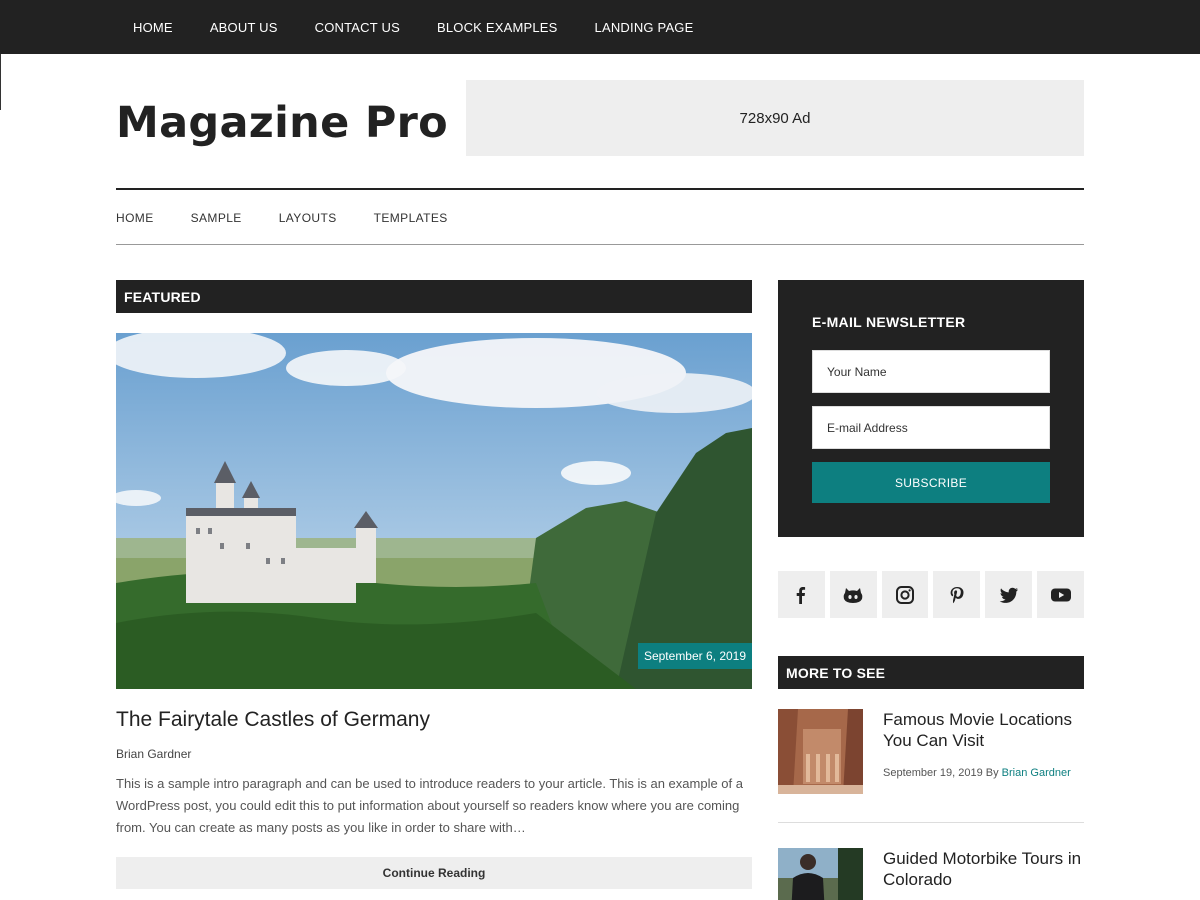 Image resolution: width=1200 pixels, height=900 pixels. Describe the element at coordinates (985, 869) in the screenshot. I see `more-item-title: Guided Motorbike Tours in Colorado` at that location.